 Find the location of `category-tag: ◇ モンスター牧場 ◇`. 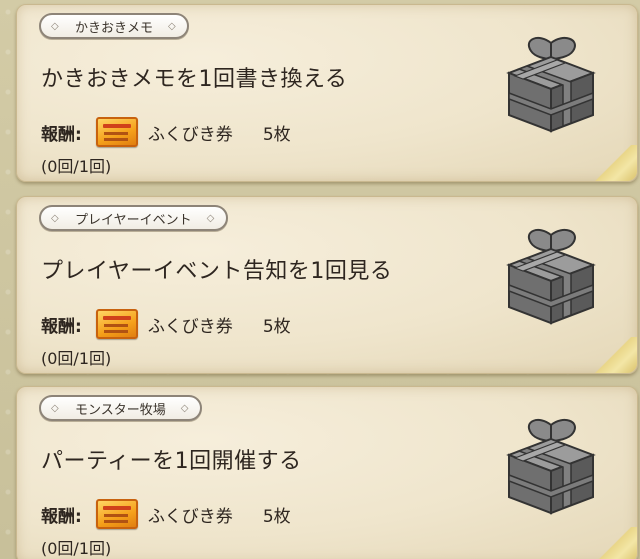

category-tag: ◇ モンスター牧場 ◇ is located at coordinates (120, 408).